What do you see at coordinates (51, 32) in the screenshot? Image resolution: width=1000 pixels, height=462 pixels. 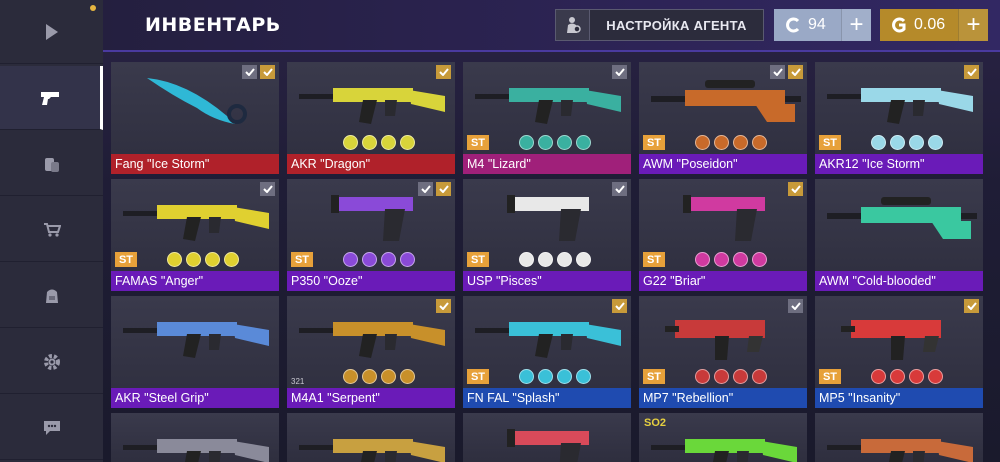 I see `sidebar-item-play` at bounding box center [51, 32].